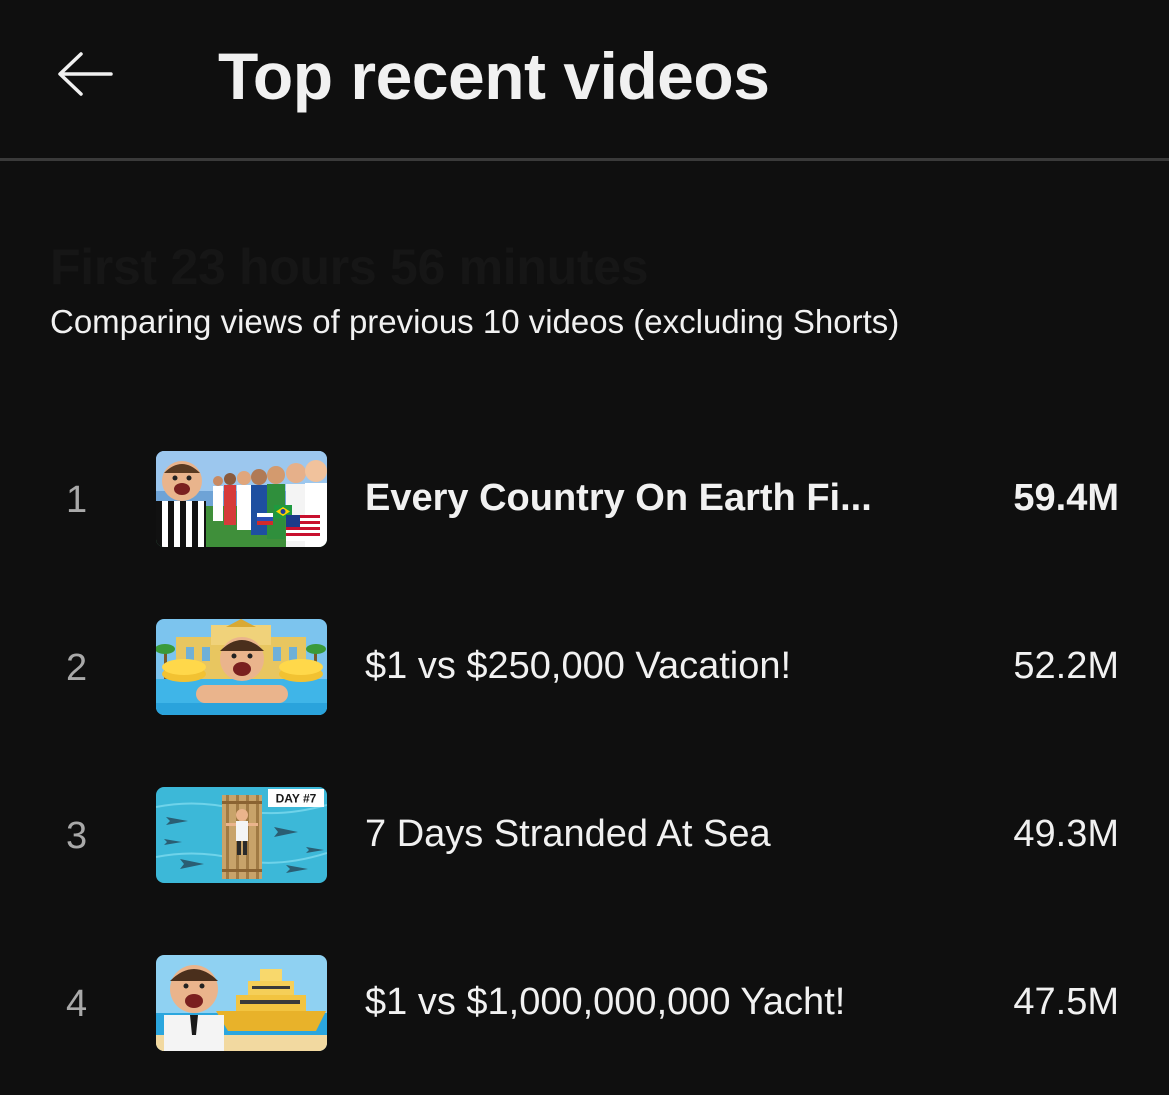 The width and height of the screenshot is (1169, 1095). I want to click on video-views: 49.3M, so click(1066, 834).